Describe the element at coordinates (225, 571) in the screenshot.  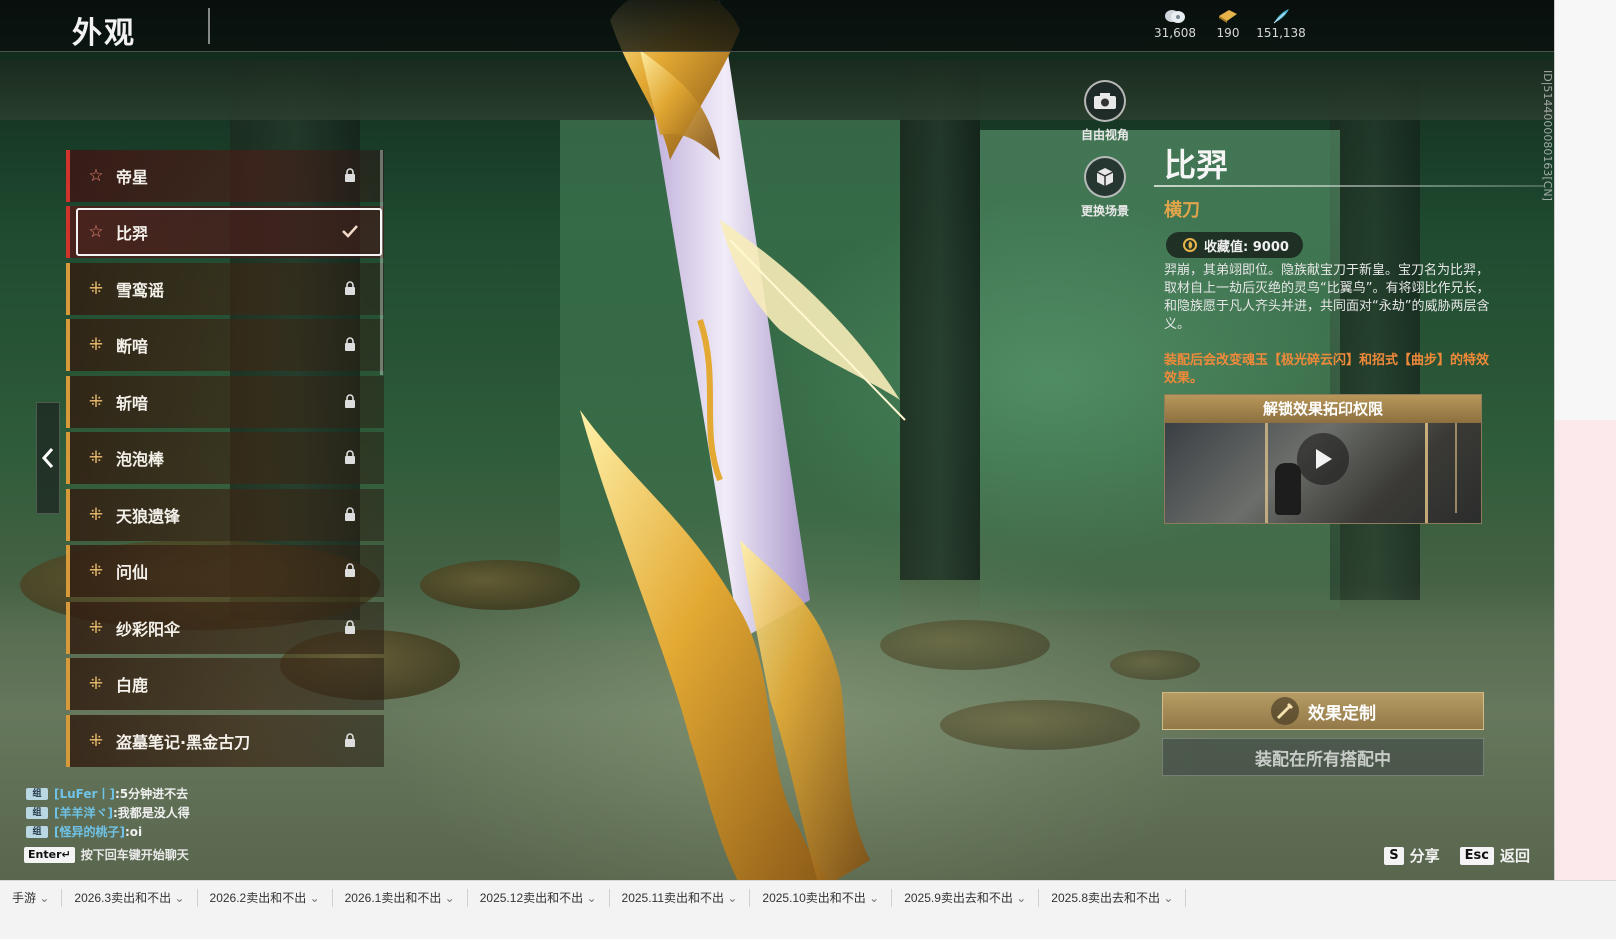
I see `skin-item-wenxian: ⁜ 问仙` at that location.